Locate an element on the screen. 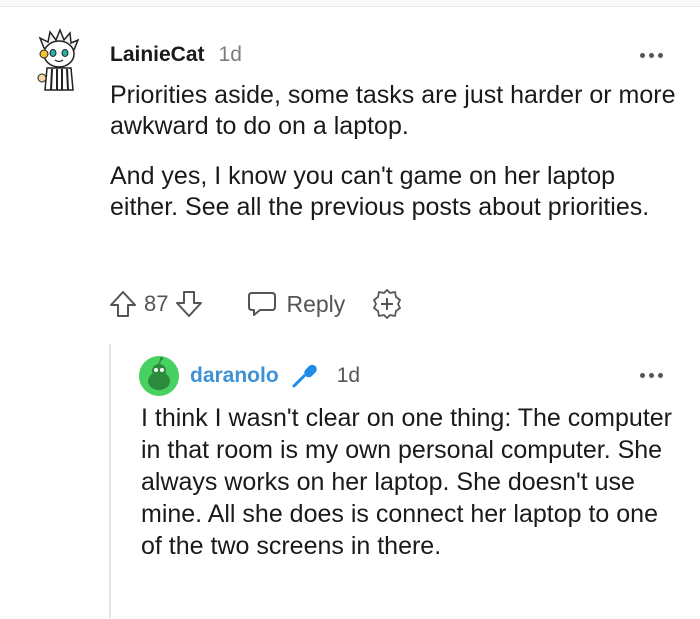 This screenshot has height=619, width=700. award-plus-icon is located at coordinates (387, 304).